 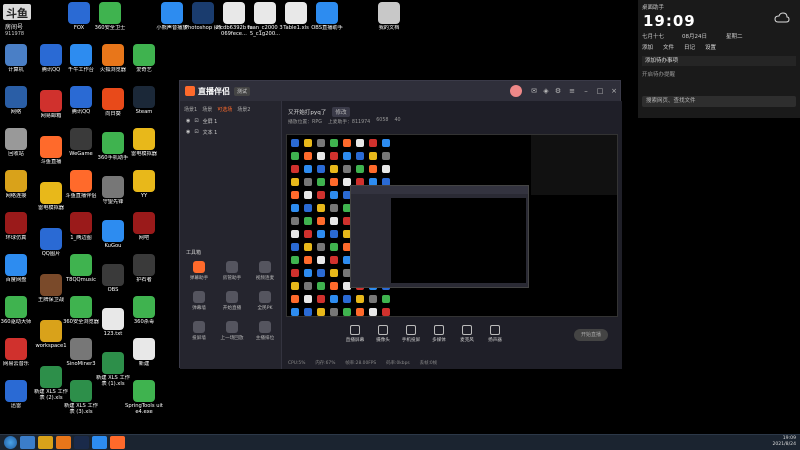 What do you see at coordinates (341, 112) in the screenshot?
I see `edit-title-button: 修改` at bounding box center [341, 112].